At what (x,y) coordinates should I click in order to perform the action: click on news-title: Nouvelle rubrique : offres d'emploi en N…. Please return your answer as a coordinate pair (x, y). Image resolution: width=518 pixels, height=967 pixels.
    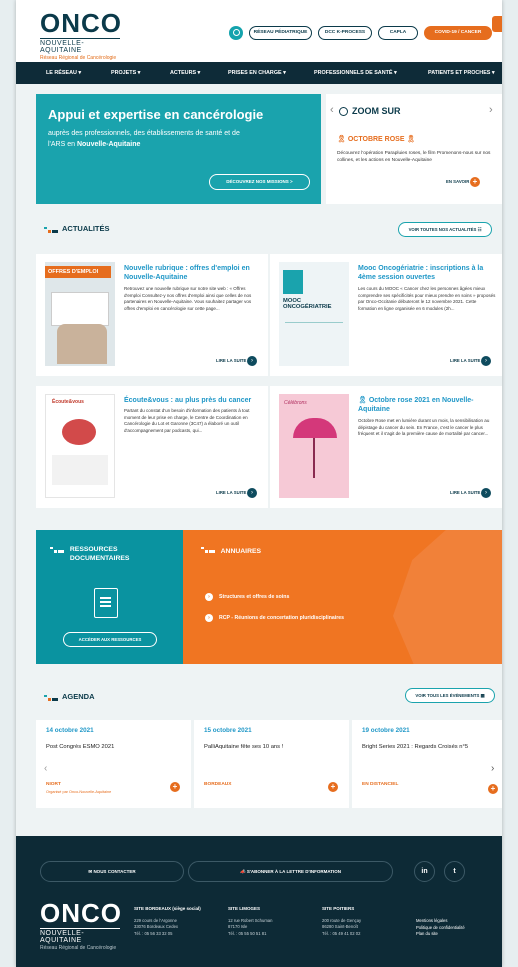
    Looking at the image, I should click on (193, 273).